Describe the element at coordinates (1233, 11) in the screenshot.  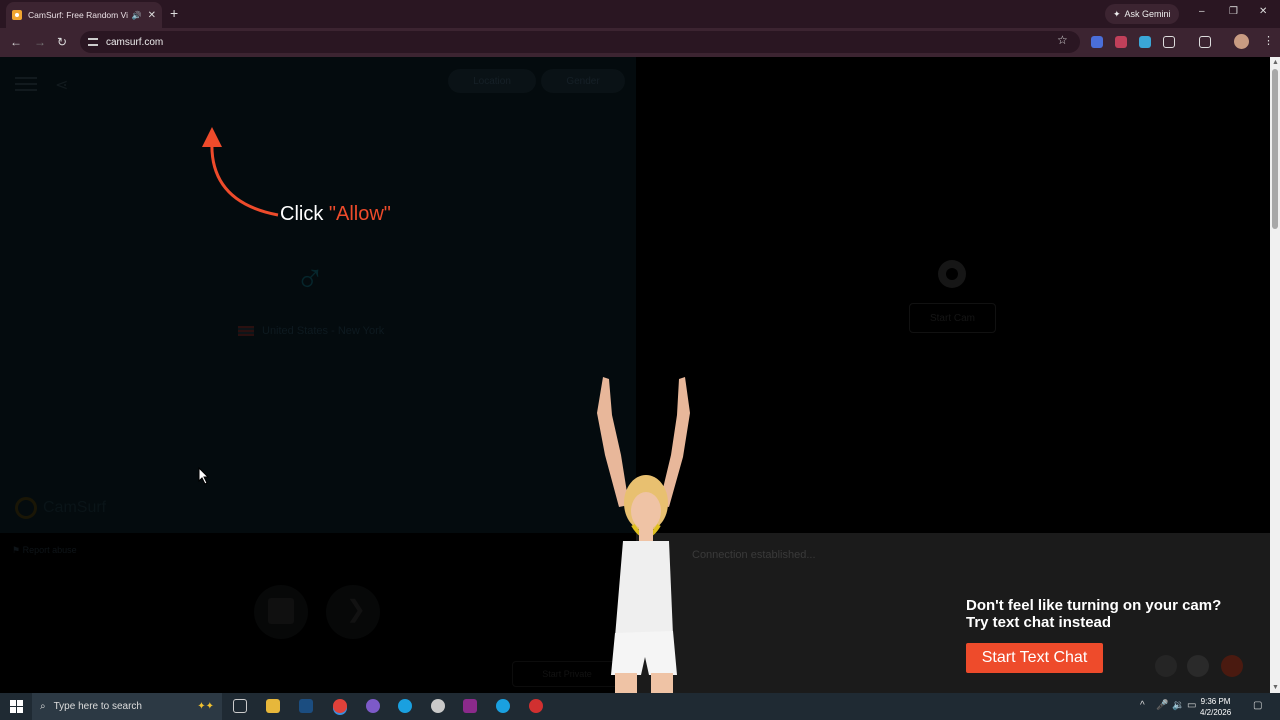
I see `restore-button: ❐` at that location.